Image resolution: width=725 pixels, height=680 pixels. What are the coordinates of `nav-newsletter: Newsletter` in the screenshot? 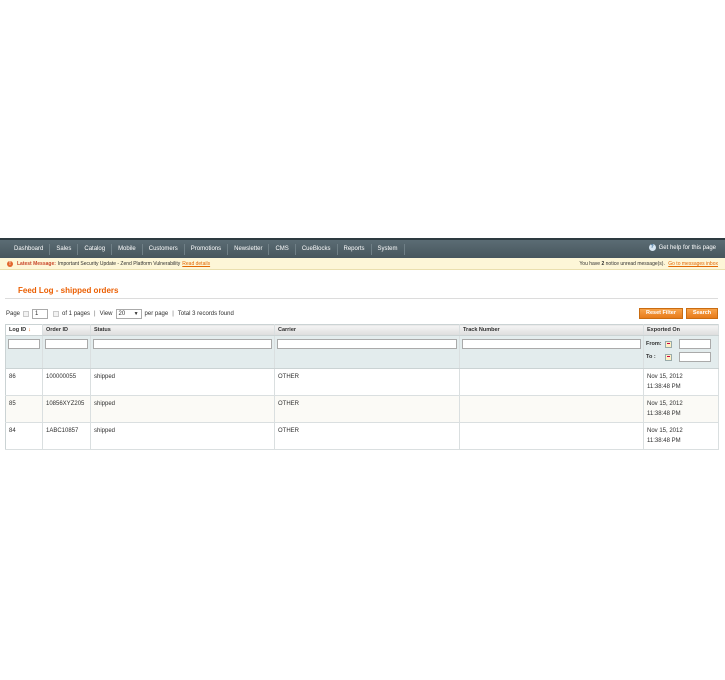 It's located at (249, 249).